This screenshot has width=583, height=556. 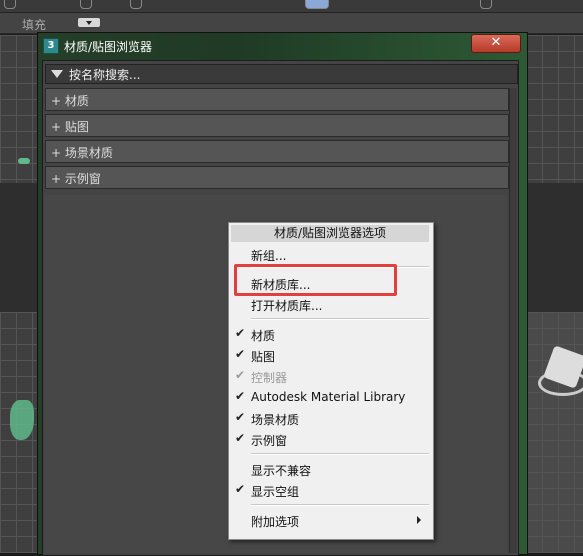 What do you see at coordinates (331, 418) in the screenshot?
I see `menu-item-scene-materials: ✔ 场景材质` at bounding box center [331, 418].